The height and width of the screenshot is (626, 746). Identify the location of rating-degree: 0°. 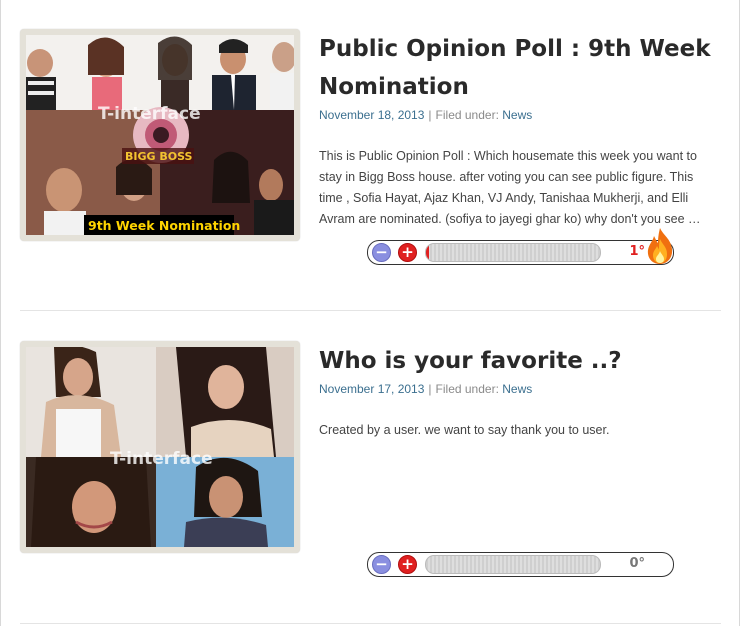
(637, 563).